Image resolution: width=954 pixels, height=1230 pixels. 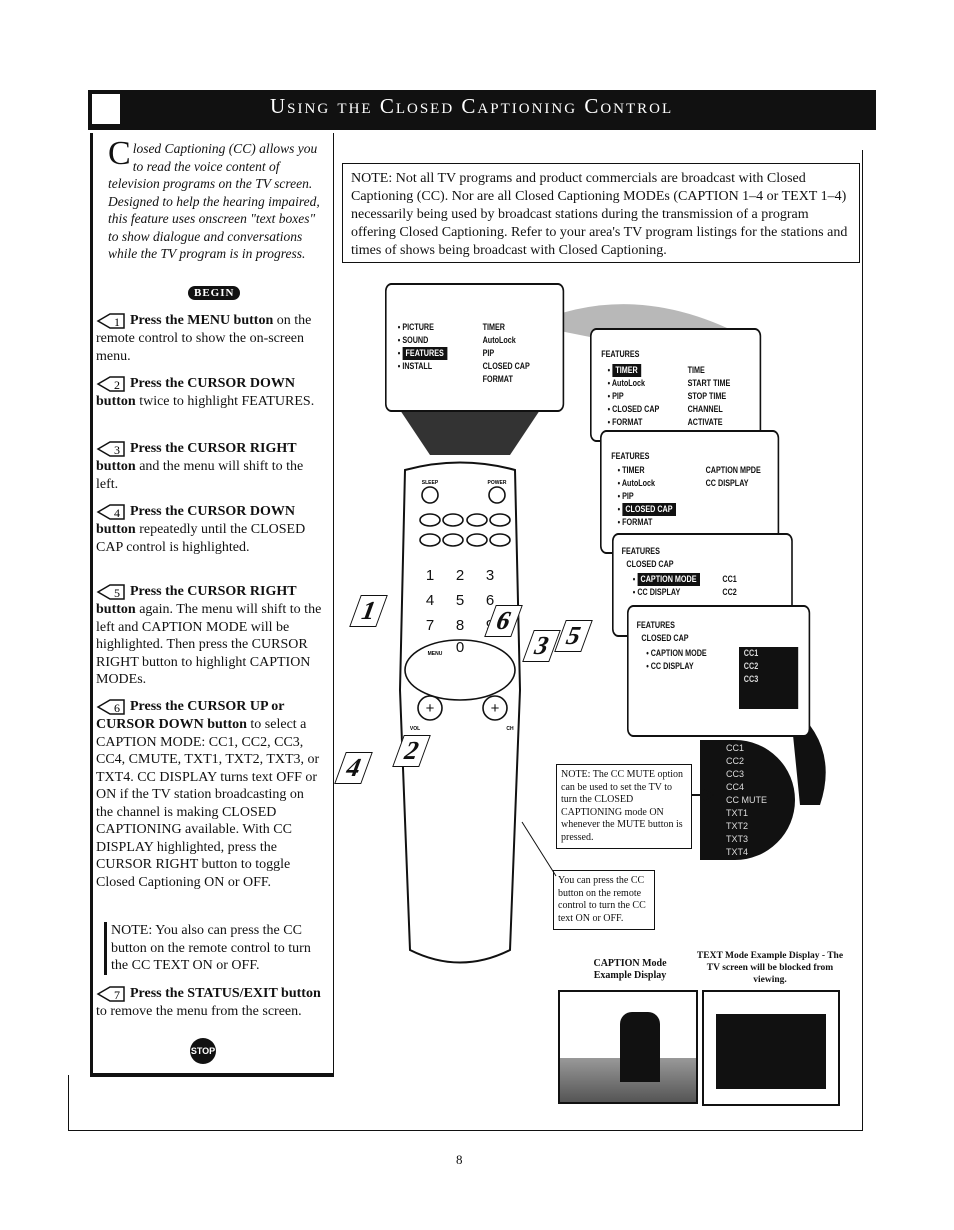 What do you see at coordinates (506, 366) in the screenshot?
I see `menu-item: CLOSED CAP` at bounding box center [506, 366].